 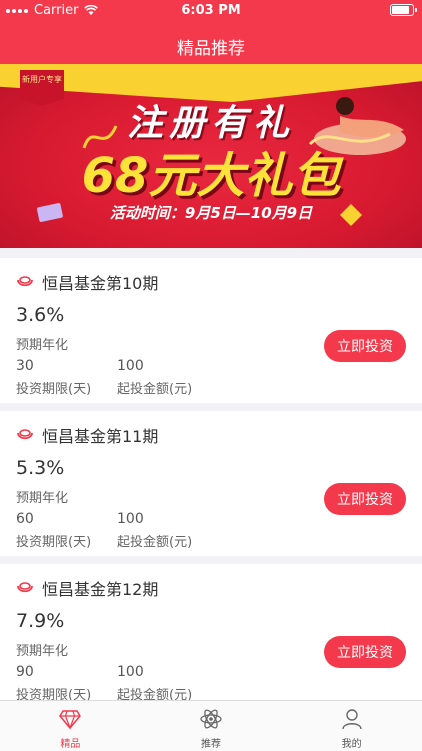 I want to click on product-title-row: 恒昌基金第10期, so click(x=87, y=282).